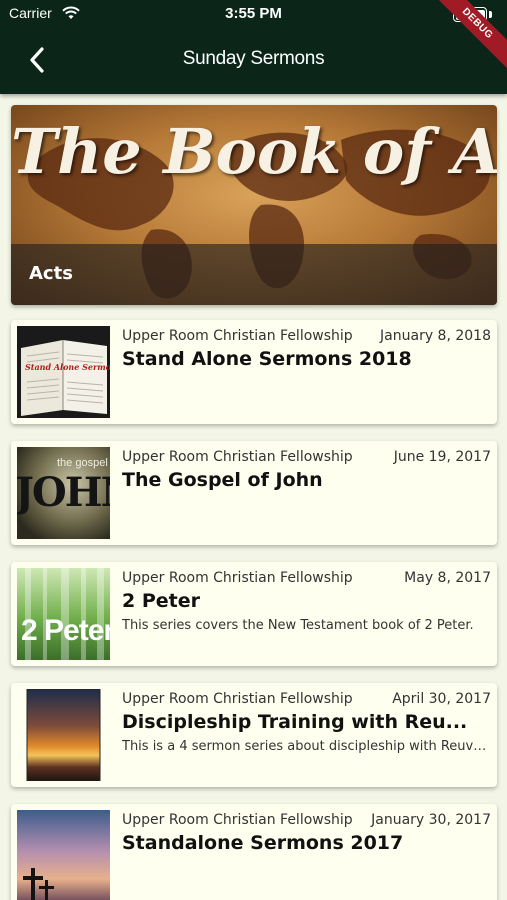  What do you see at coordinates (253, 37) in the screenshot?
I see `status-bar: Carrier 3:55 PM DEBUG` at bounding box center [253, 37].